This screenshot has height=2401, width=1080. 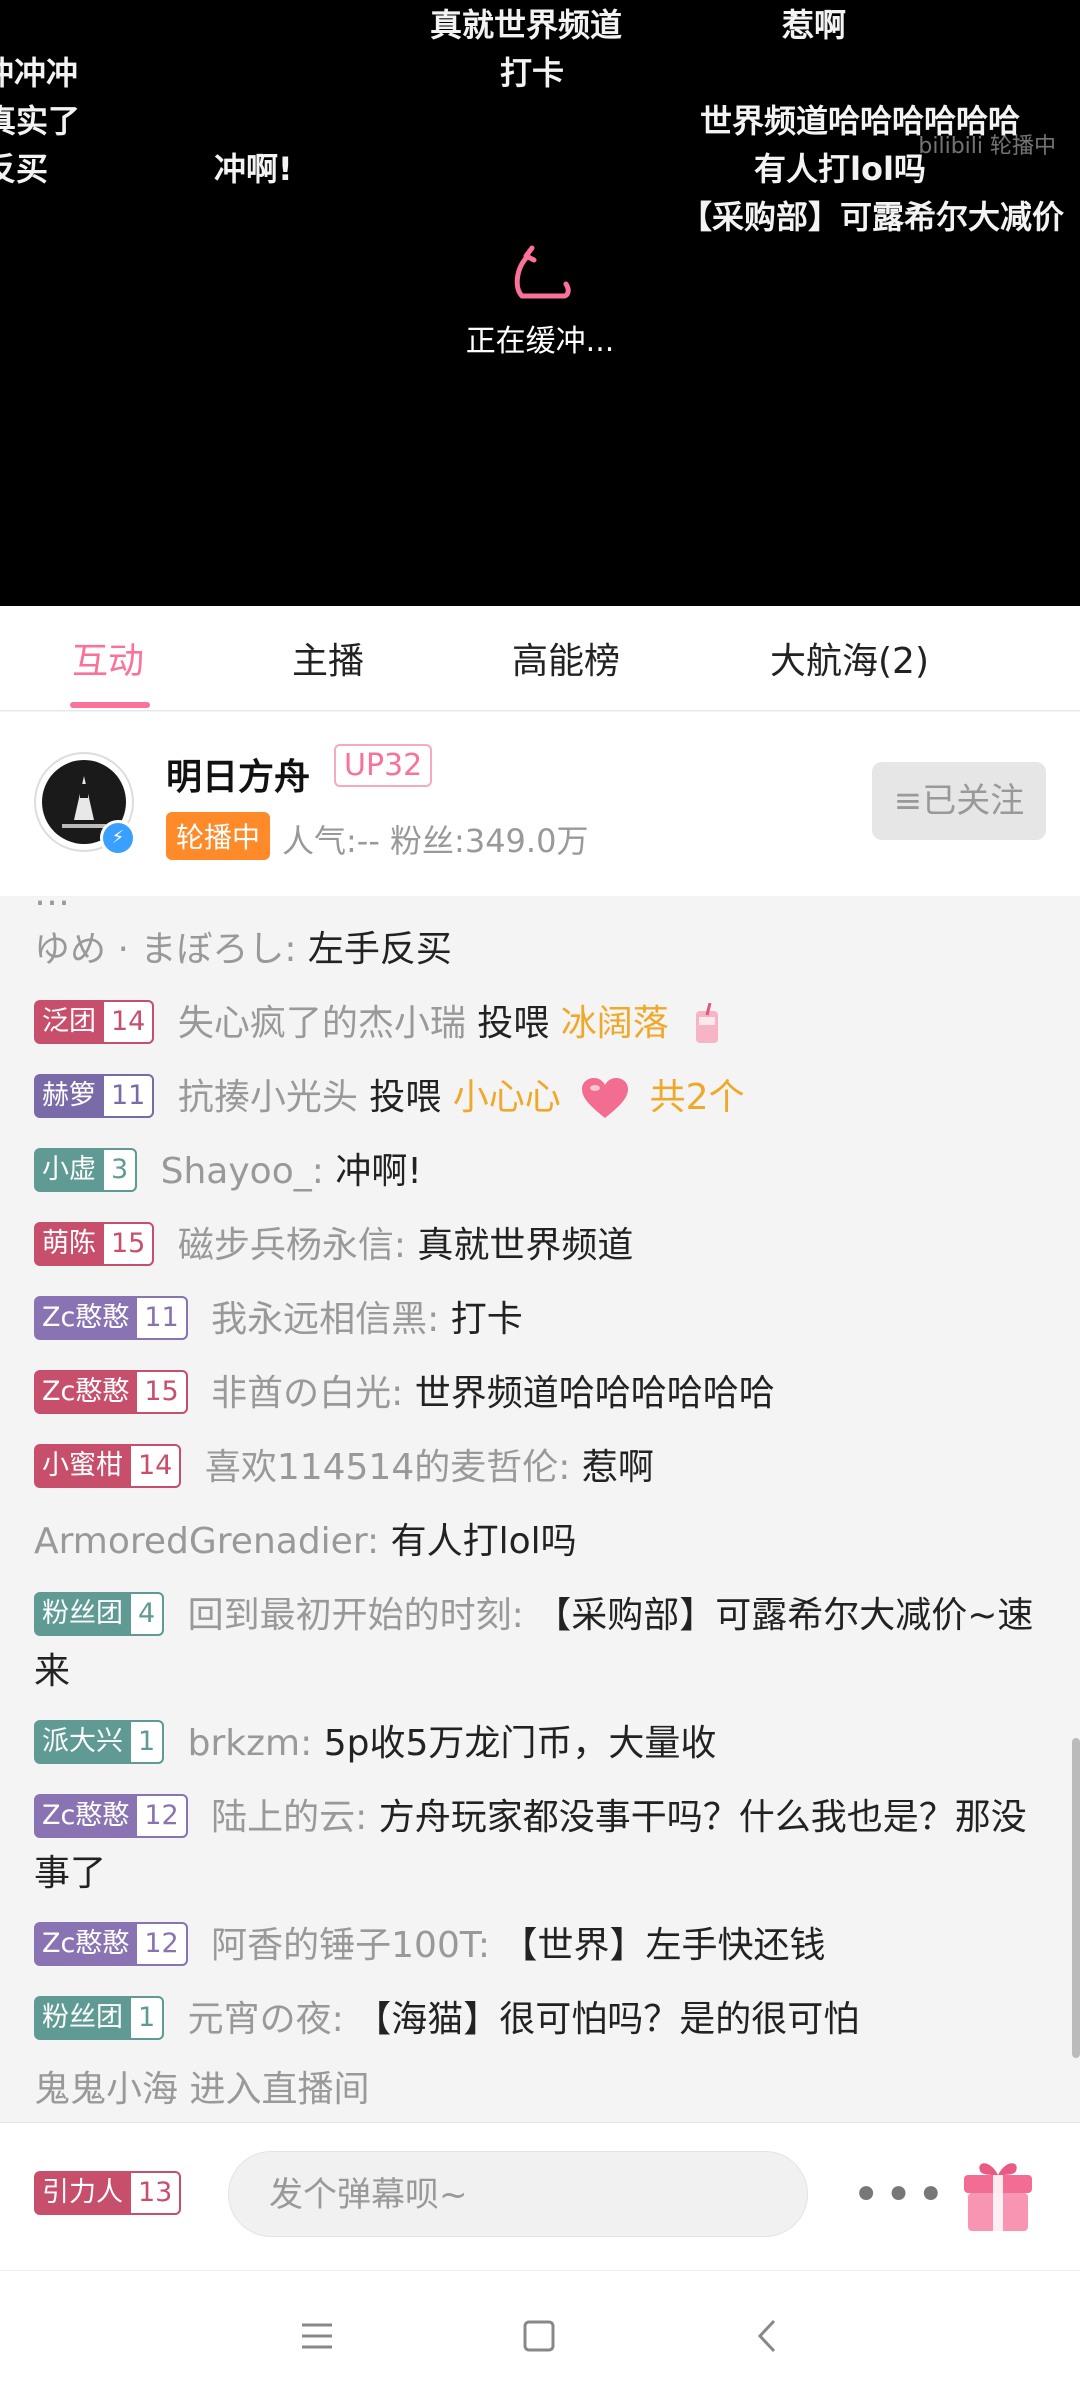 What do you see at coordinates (82, 1741) in the screenshot?
I see `medal-name: 派大兴` at bounding box center [82, 1741].